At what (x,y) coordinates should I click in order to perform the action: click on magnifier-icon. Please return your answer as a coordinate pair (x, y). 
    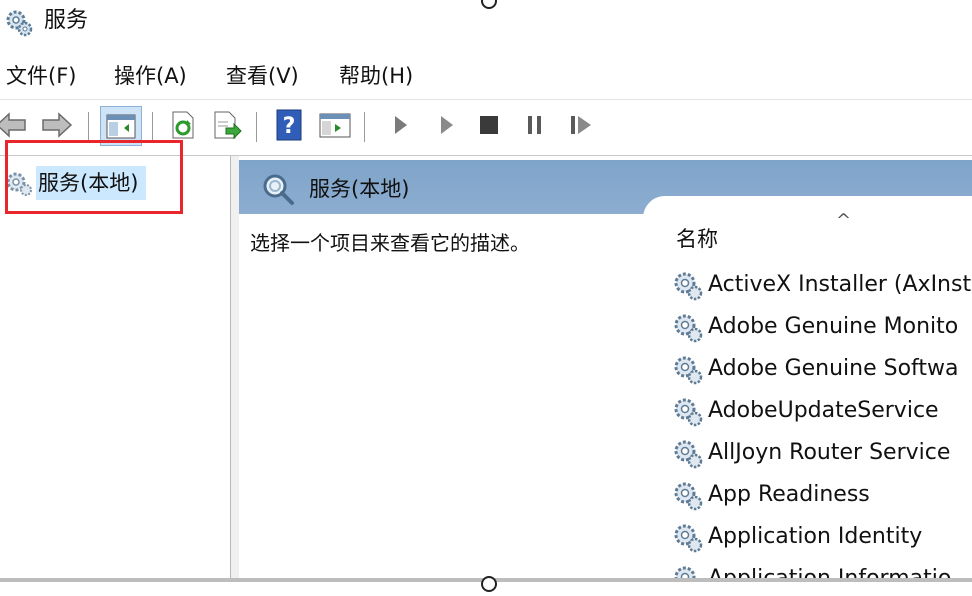
    Looking at the image, I should click on (278, 191).